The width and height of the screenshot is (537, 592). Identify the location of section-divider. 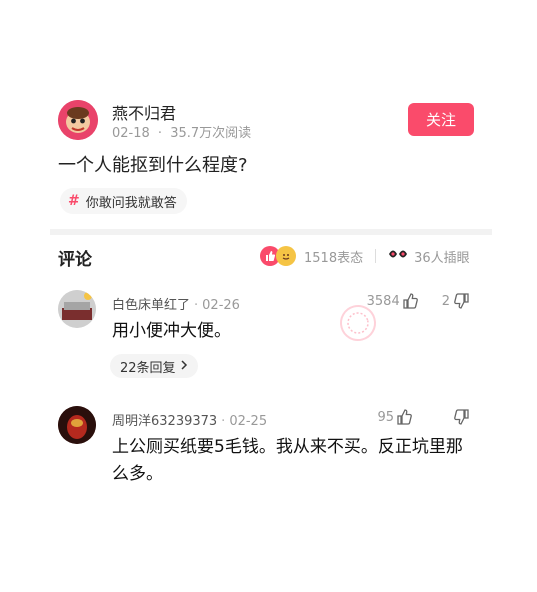
(271, 232).